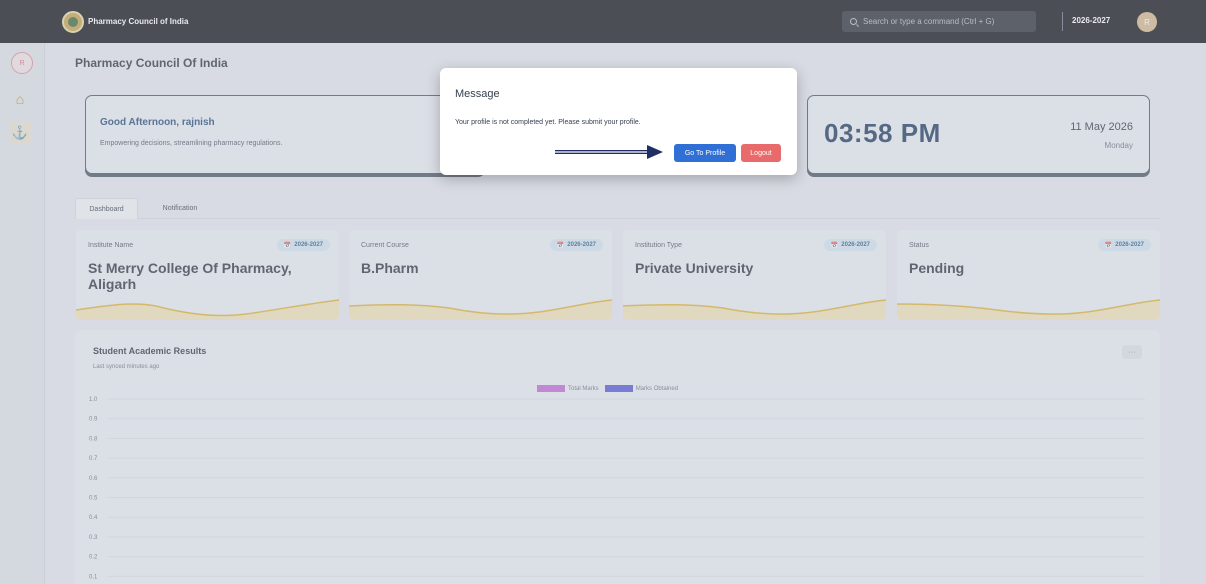 This screenshot has width=1206, height=584. What do you see at coordinates (609, 152) in the screenshot?
I see `arrow-right-icon` at bounding box center [609, 152].